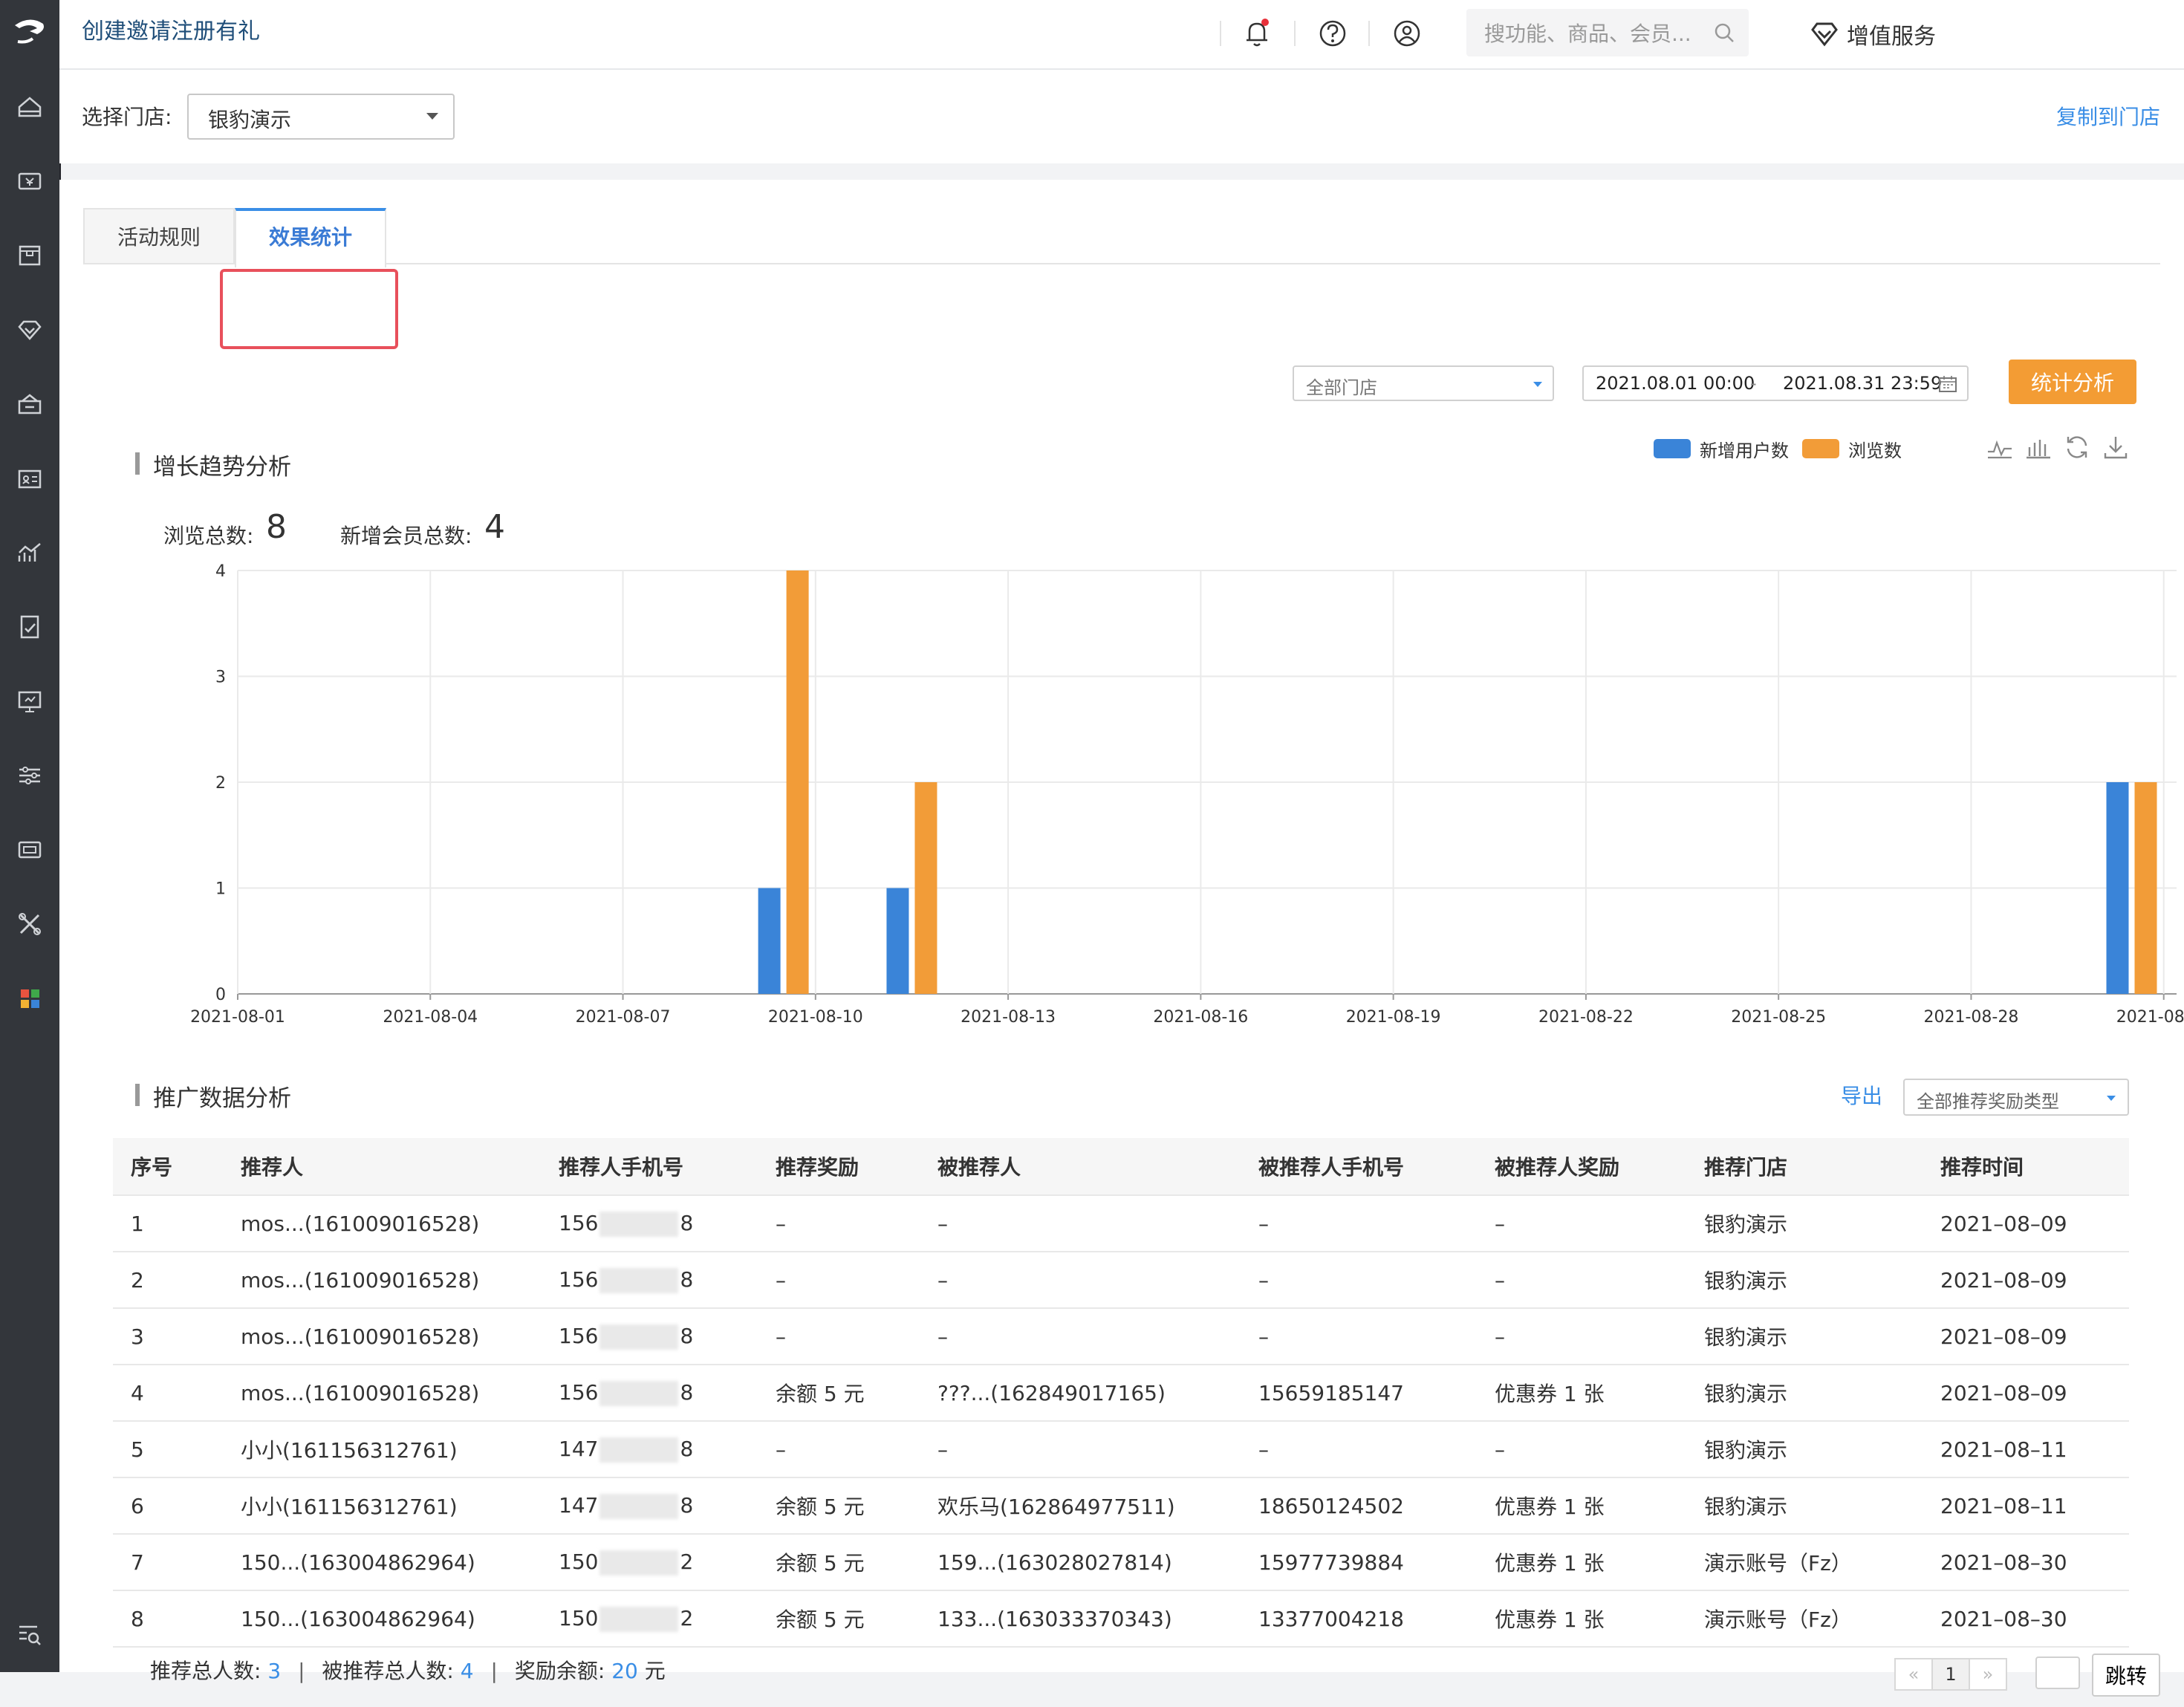 This screenshot has width=2184, height=1707. Describe the element at coordinates (30, 181) in the screenshot. I see `wallet-icon` at that location.